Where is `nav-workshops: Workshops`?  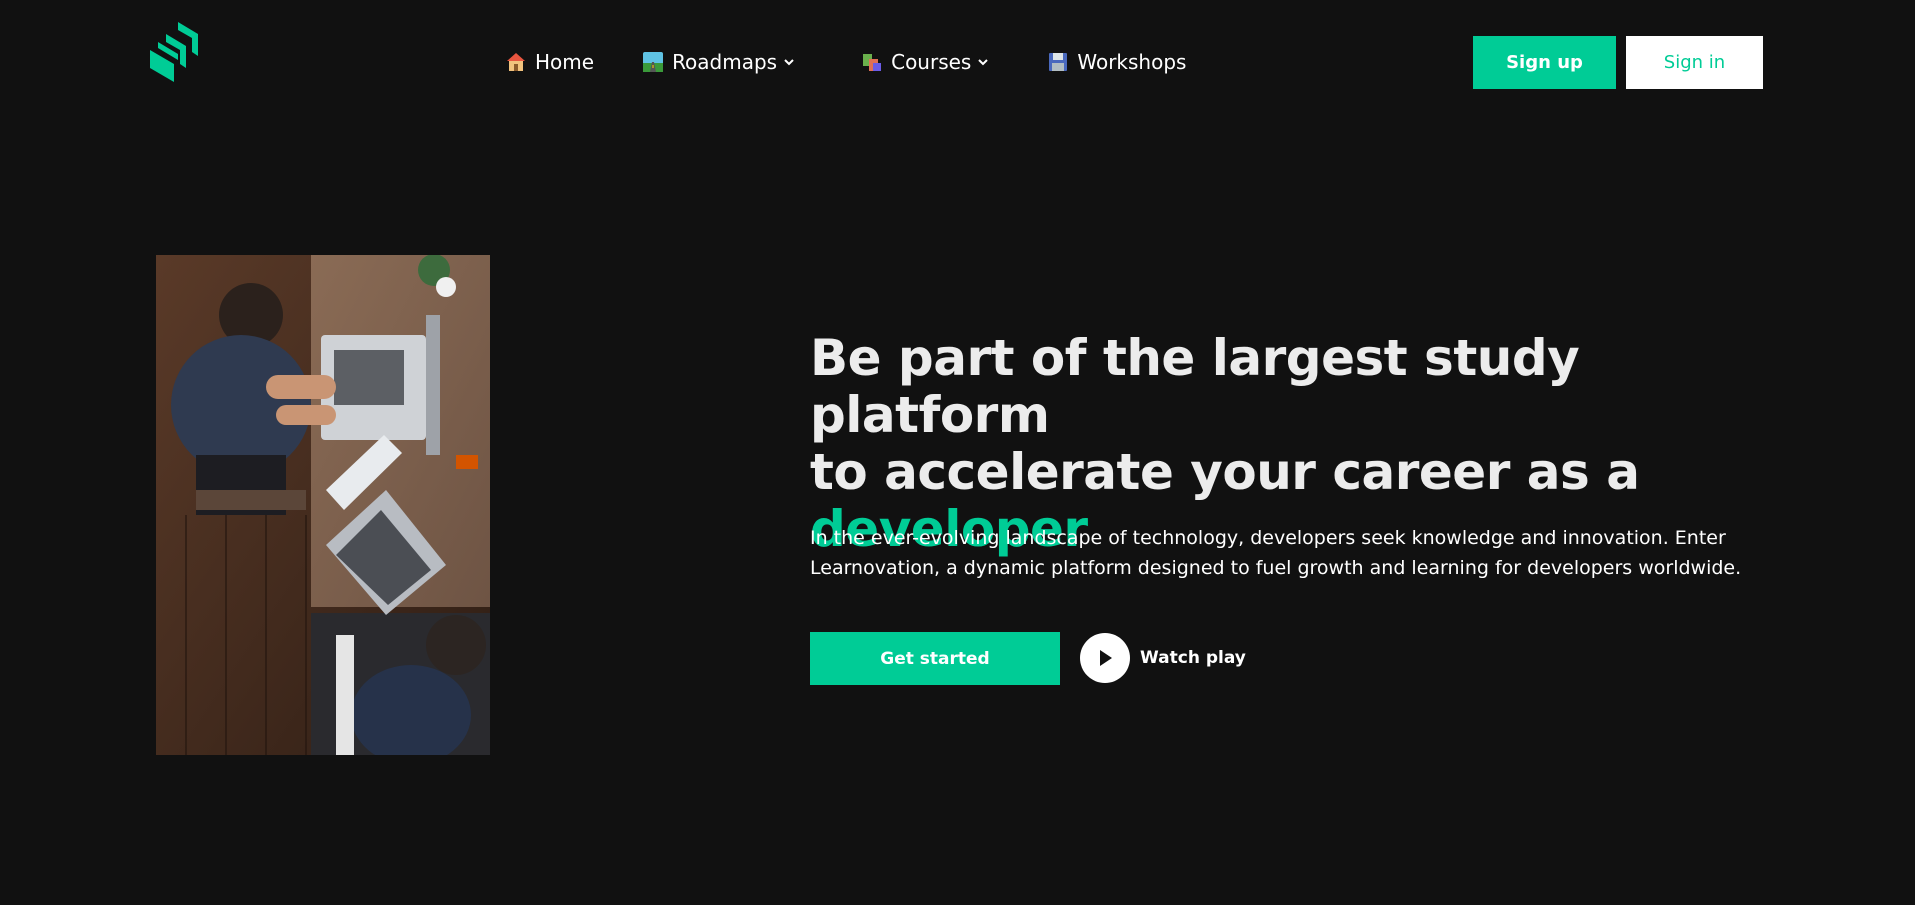 nav-workshops: Workshops is located at coordinates (1116, 62).